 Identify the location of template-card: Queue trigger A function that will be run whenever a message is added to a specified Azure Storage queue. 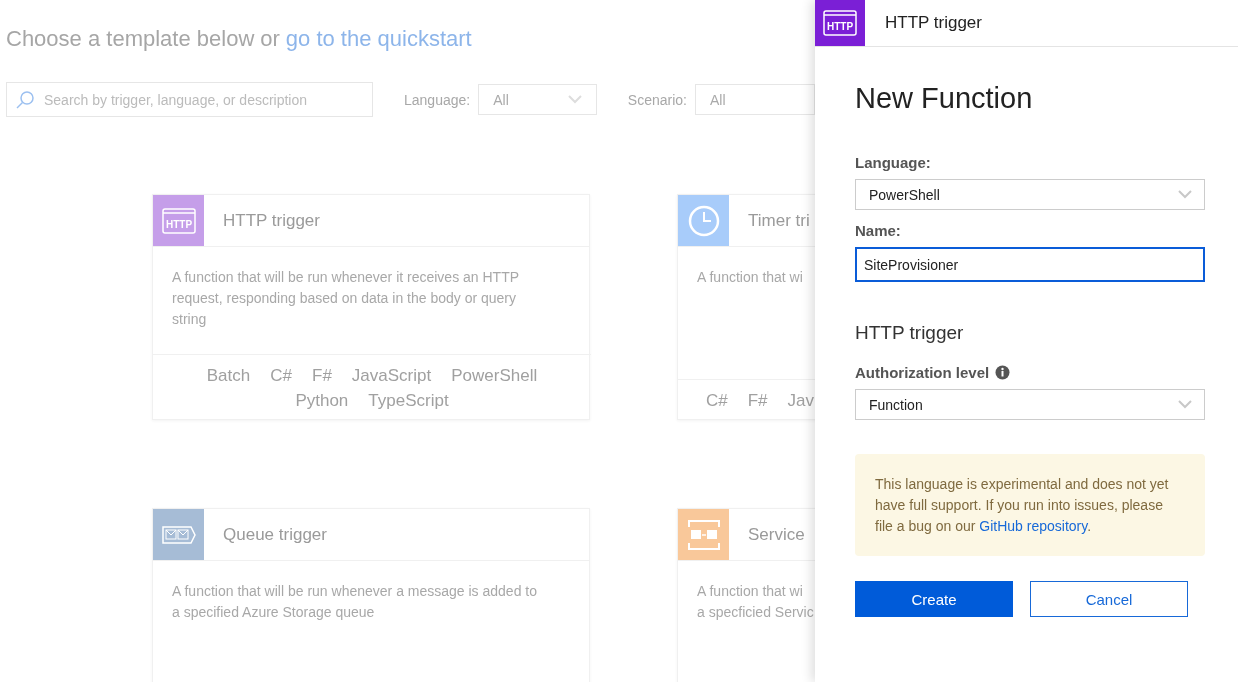
(371, 595).